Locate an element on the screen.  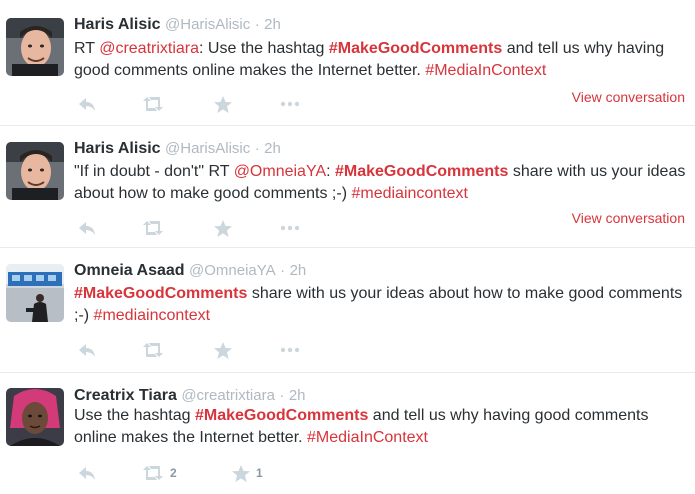
favorite-button: 1 is located at coordinates (247, 473).